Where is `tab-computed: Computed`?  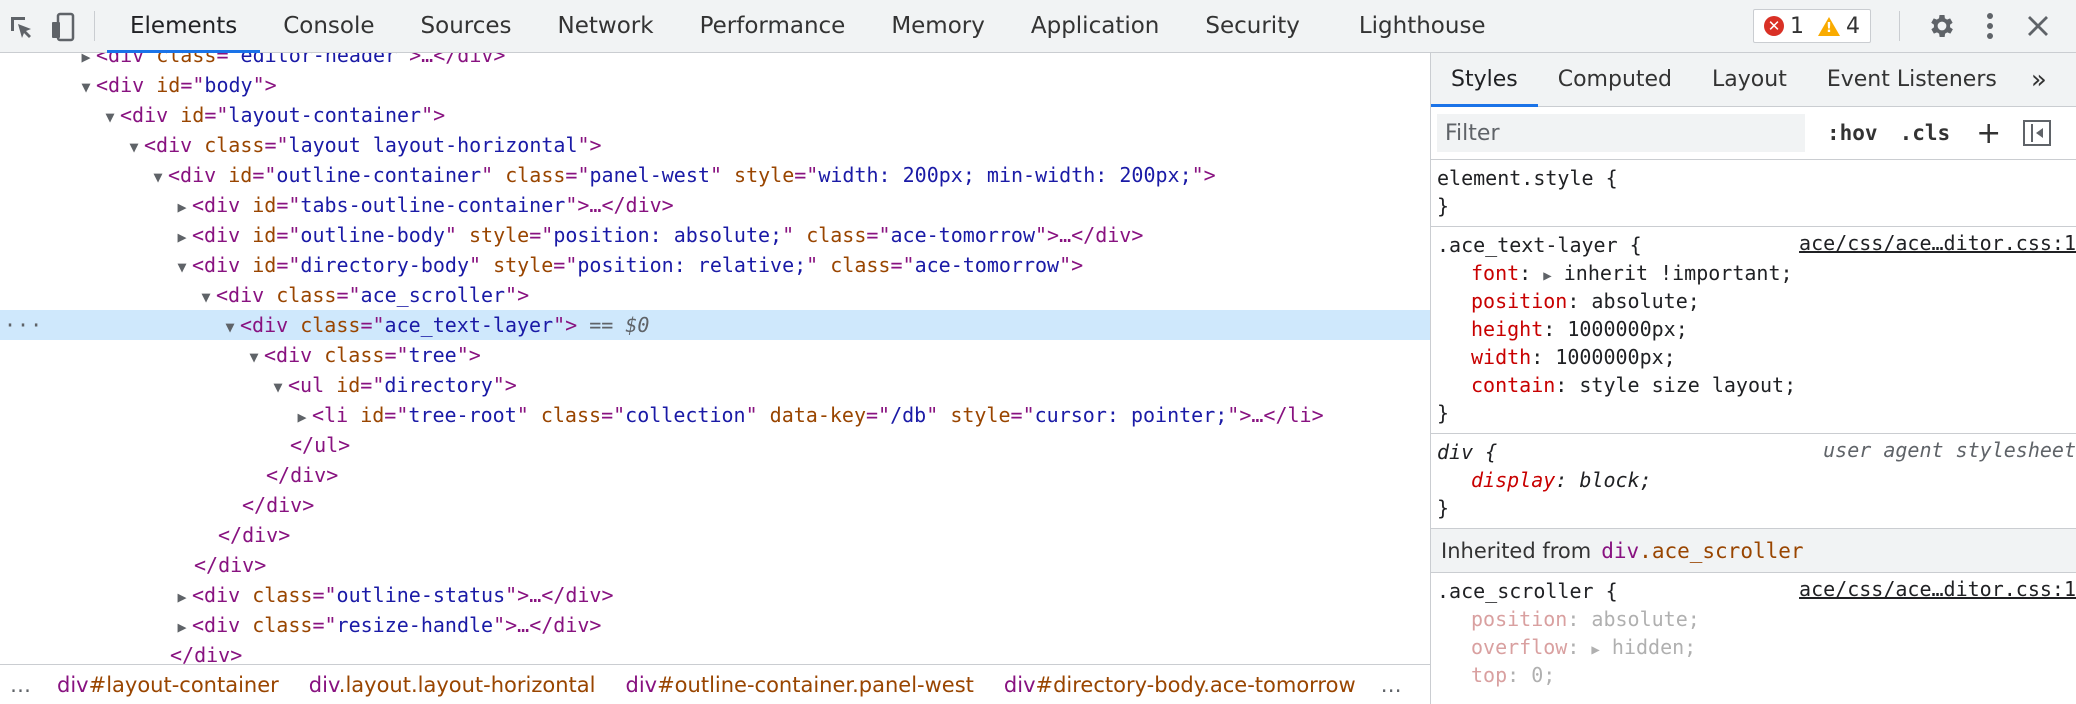 tab-computed: Computed is located at coordinates (1615, 79).